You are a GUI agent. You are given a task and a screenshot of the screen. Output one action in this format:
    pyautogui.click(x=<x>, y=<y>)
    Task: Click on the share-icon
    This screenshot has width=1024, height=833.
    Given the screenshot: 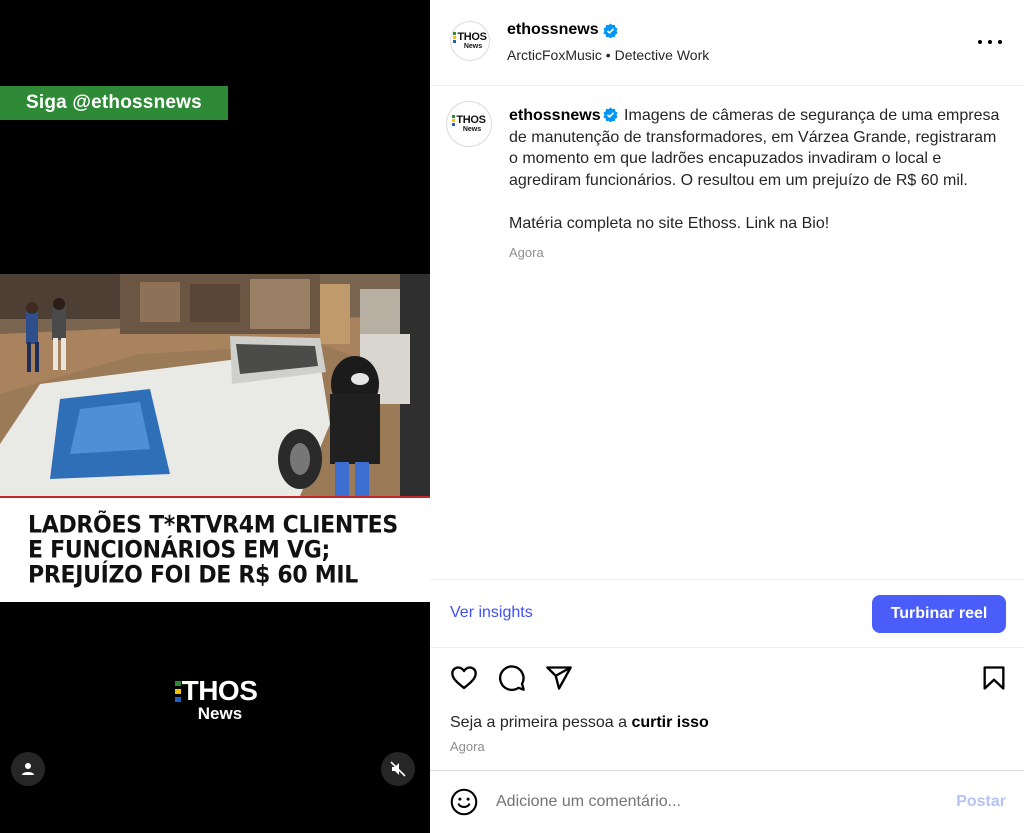 What is the action you would take?
    pyautogui.click(x=559, y=678)
    